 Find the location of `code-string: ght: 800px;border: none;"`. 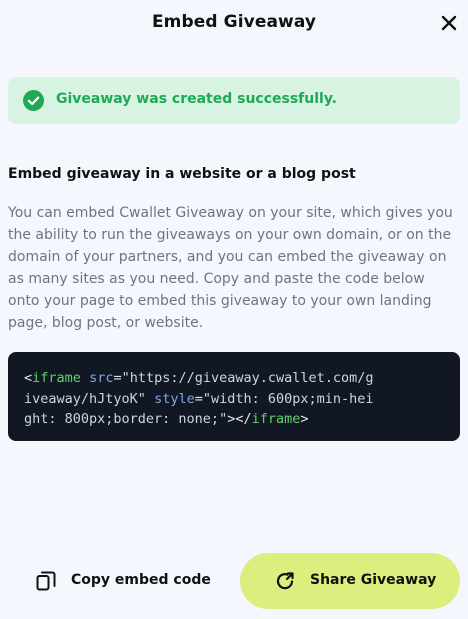

code-string: ght: 800px;border: none;" is located at coordinates (126, 419).